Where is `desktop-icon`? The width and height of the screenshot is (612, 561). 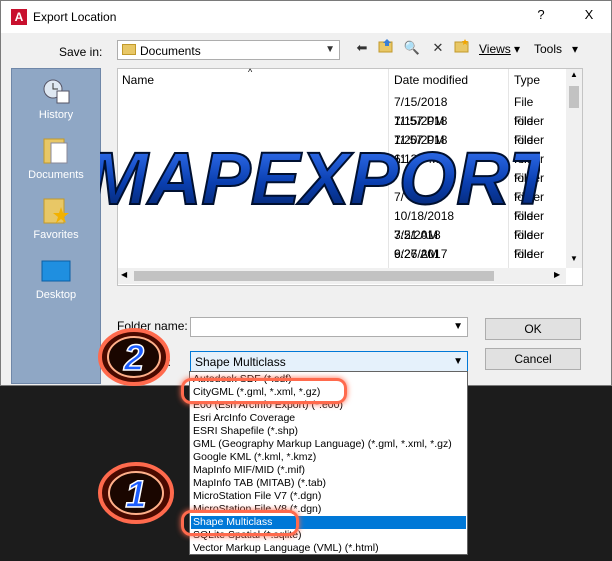
desktop-icon is located at coordinates (56, 271).